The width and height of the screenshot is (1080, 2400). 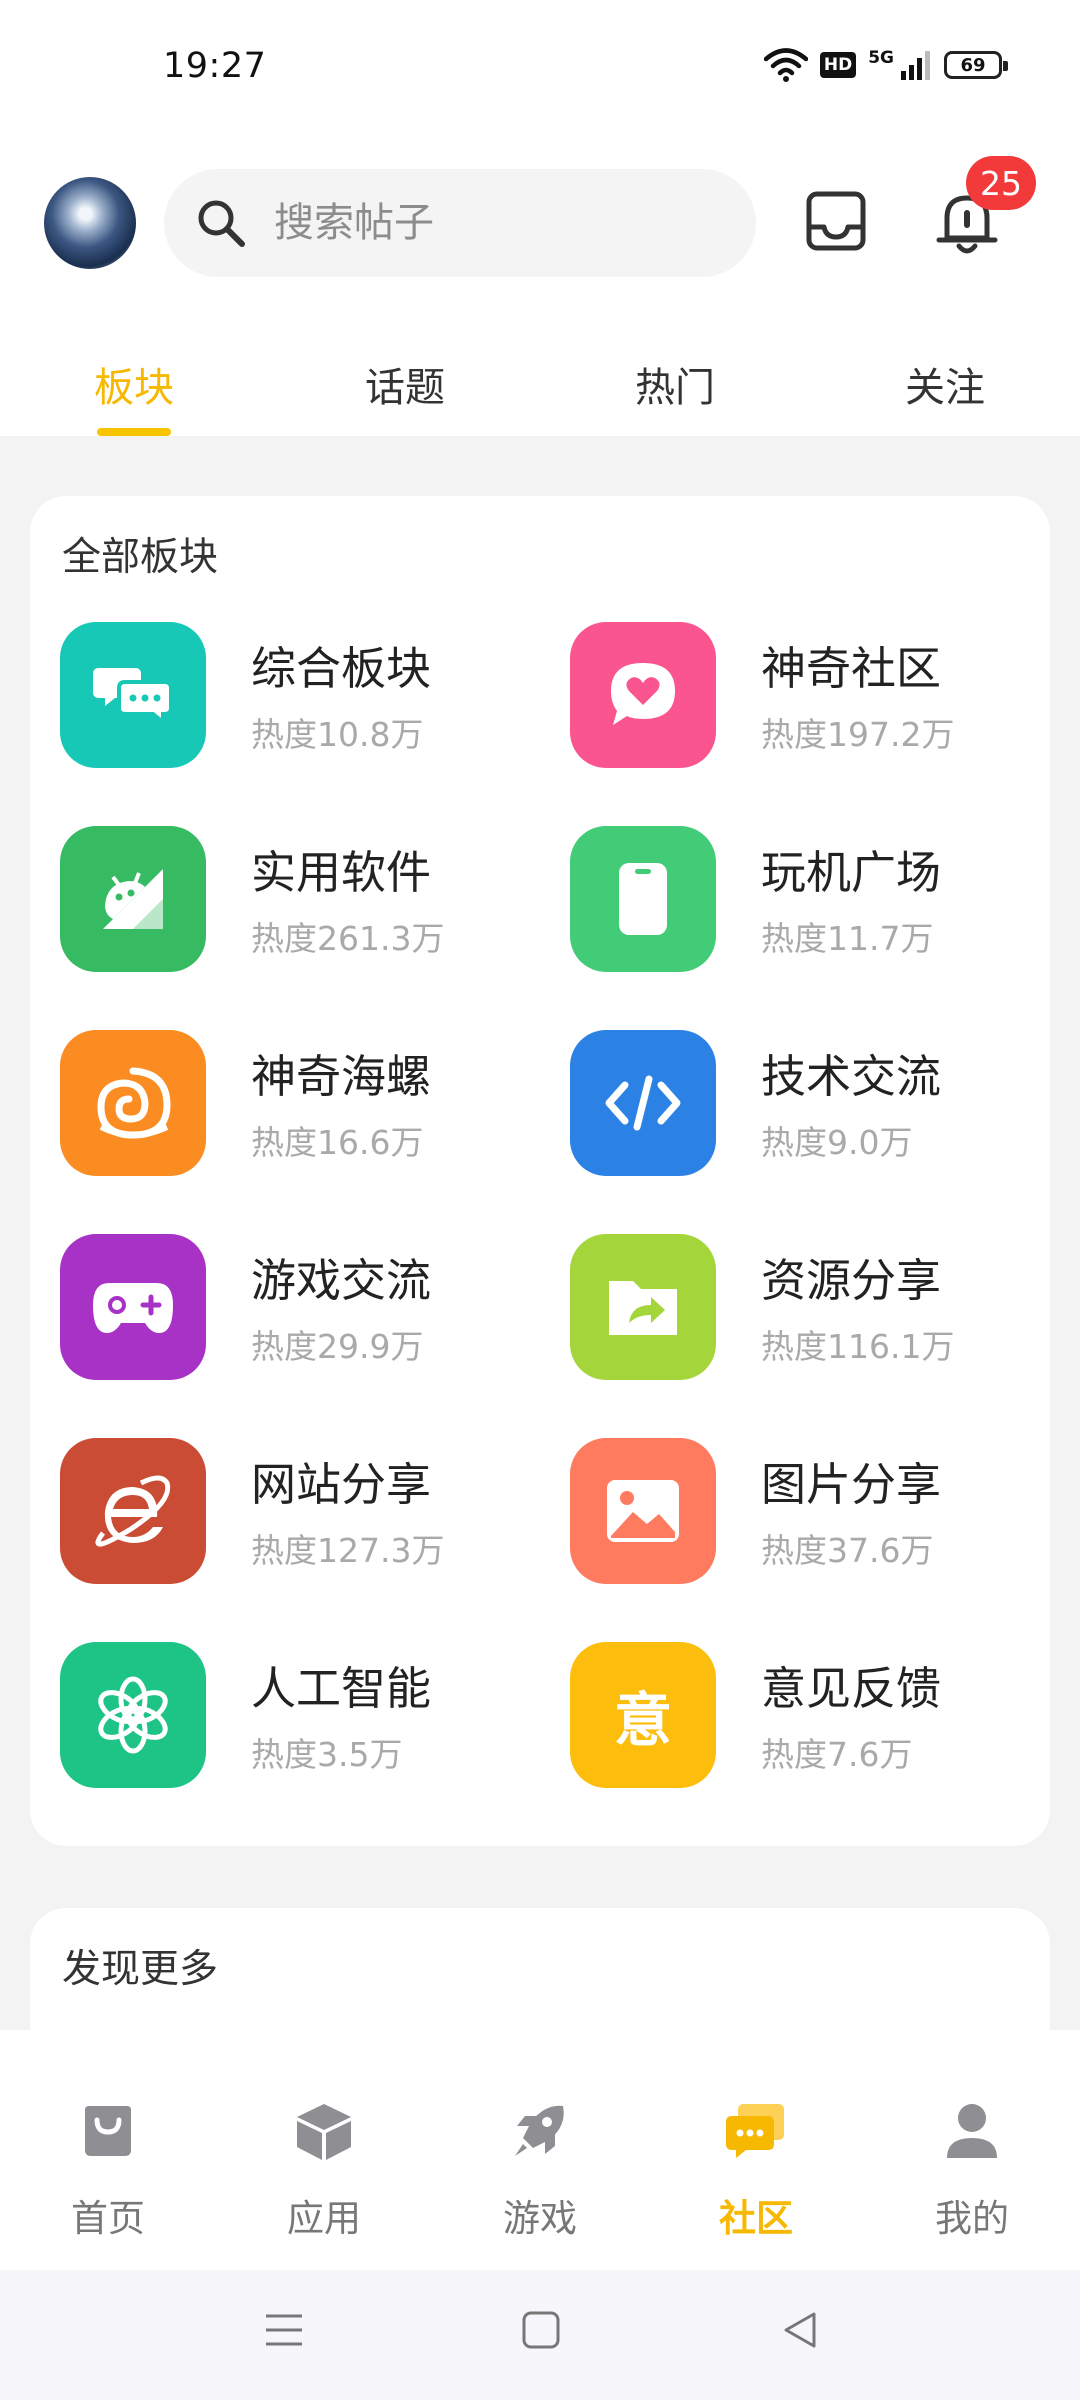 I want to click on status-icons: HD 5G 69, so click(x=885, y=65).